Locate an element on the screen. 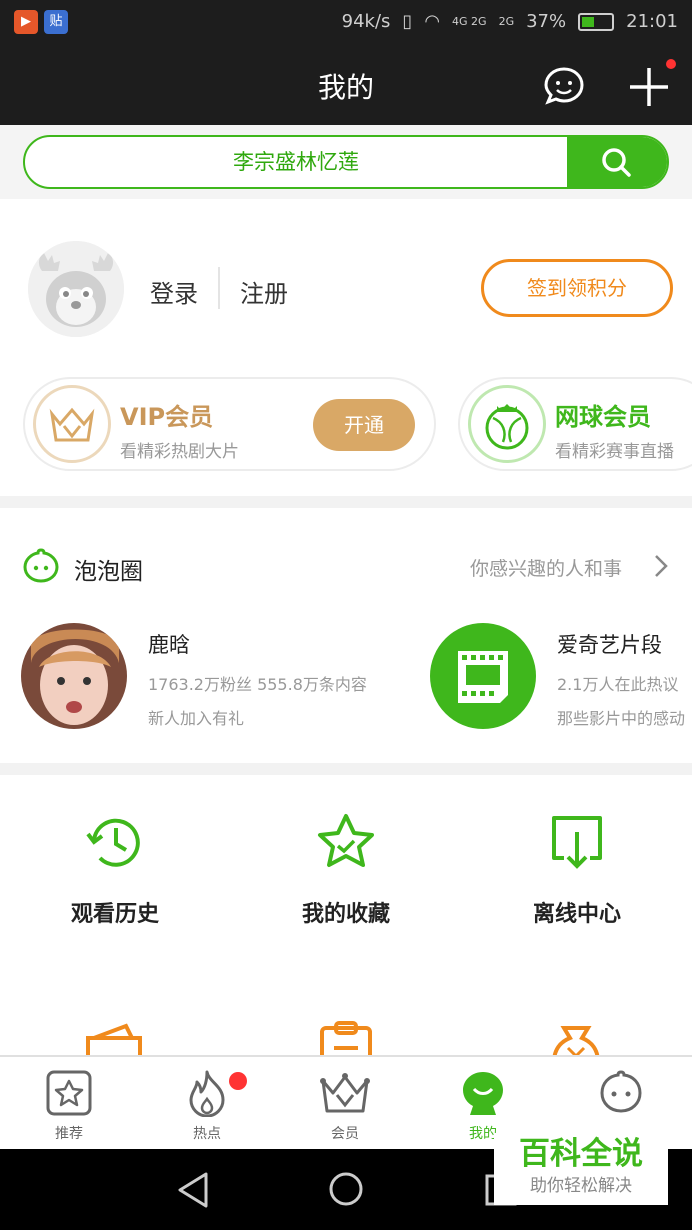 This screenshot has width=692, height=1230. recommend-icon is located at coordinates (69, 1093).